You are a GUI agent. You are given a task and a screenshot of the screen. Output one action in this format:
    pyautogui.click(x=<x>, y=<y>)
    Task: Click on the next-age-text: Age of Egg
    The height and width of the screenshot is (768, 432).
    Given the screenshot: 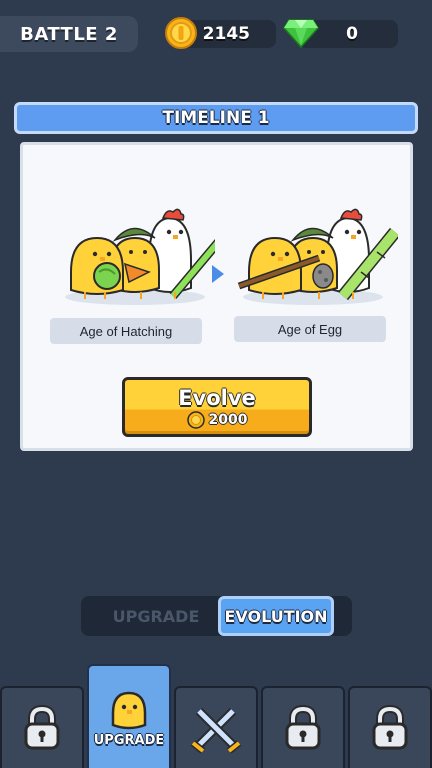 What is the action you would take?
    pyautogui.click(x=310, y=329)
    